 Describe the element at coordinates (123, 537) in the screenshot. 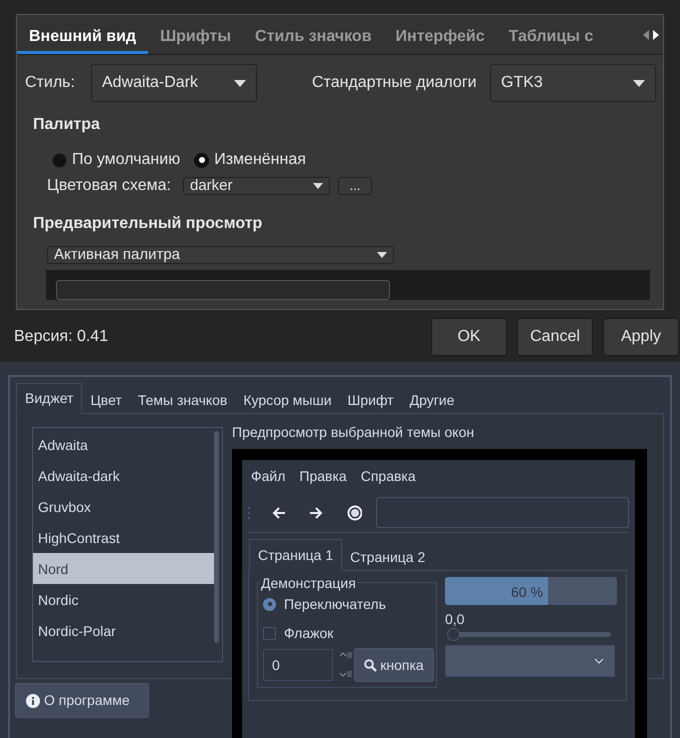

I see `theme-item: HighContrast` at that location.